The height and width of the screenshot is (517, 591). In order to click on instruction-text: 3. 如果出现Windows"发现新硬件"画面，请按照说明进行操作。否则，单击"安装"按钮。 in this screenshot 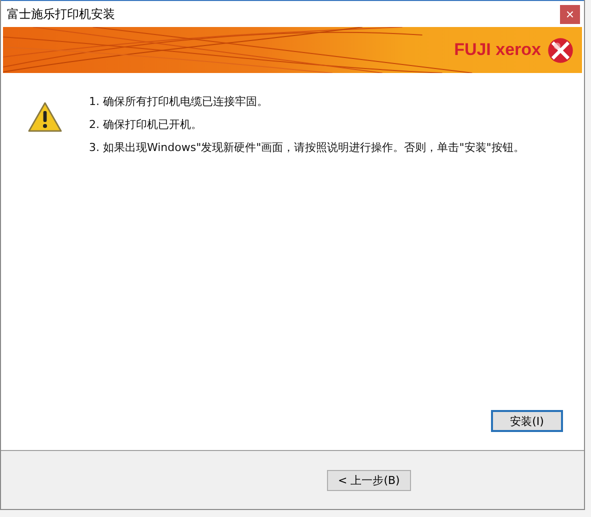, I will do `click(306, 148)`.